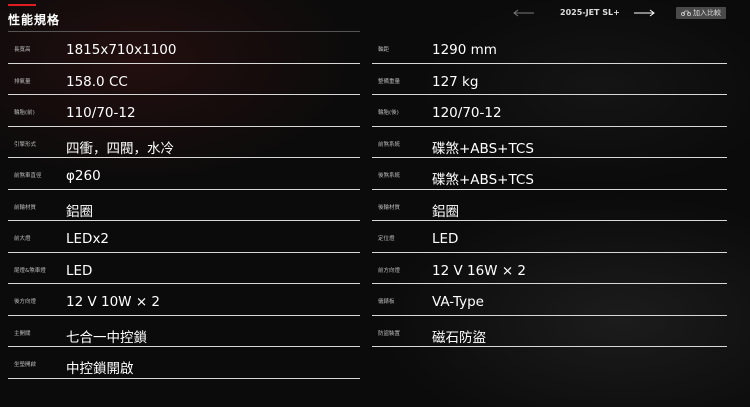 The height and width of the screenshot is (407, 750). What do you see at coordinates (121, 50) in the screenshot?
I see `spec-value: 1815x710x1100` at bounding box center [121, 50].